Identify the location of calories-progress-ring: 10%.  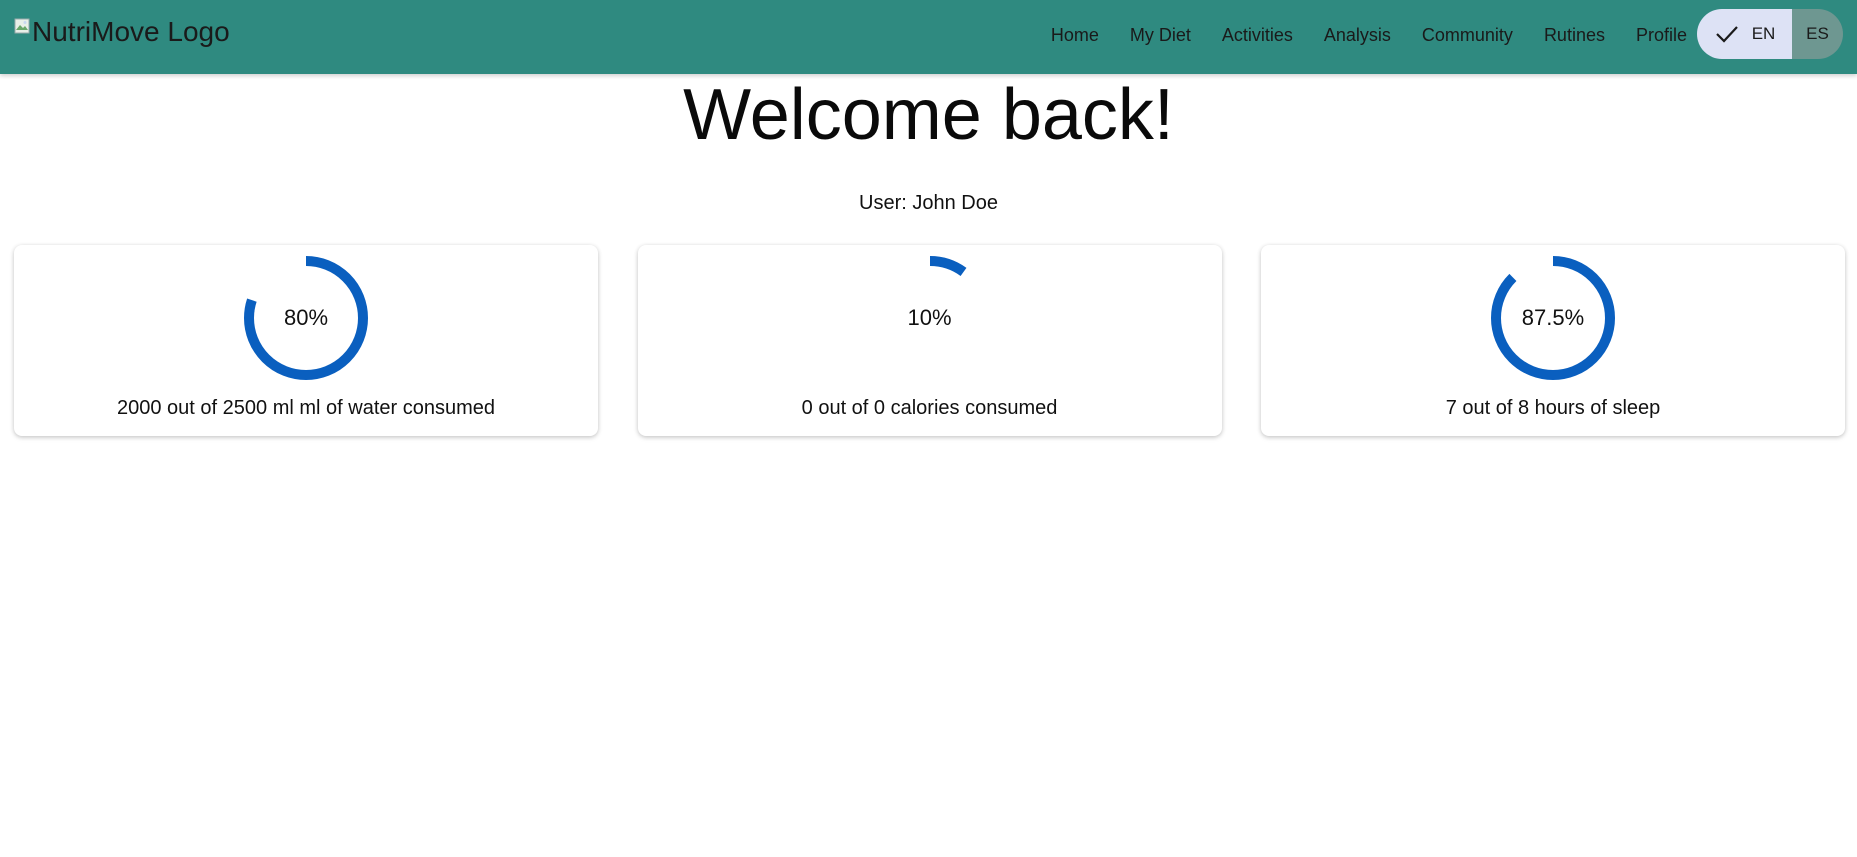
(930, 318).